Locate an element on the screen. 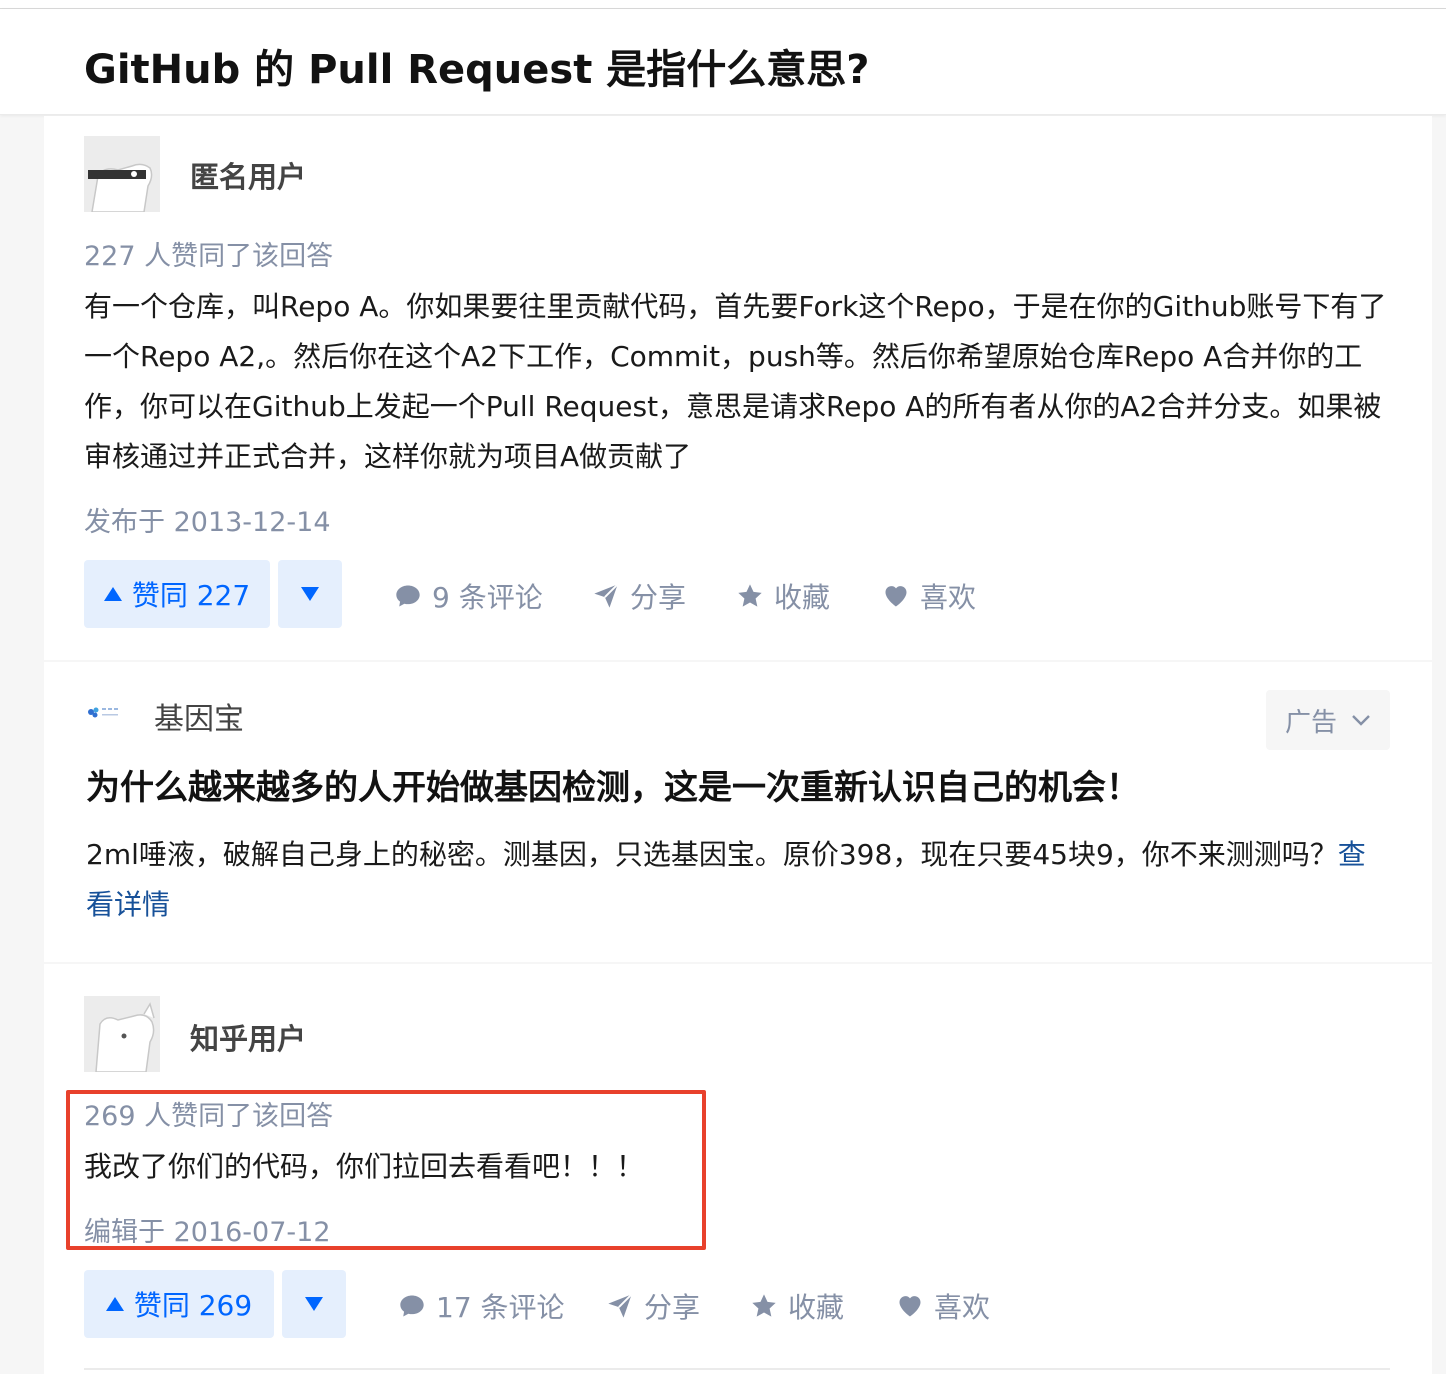 The height and width of the screenshot is (1374, 1446). question-header: GitHub 的 Pull Request 是指什么意思? is located at coordinates (723, 62).